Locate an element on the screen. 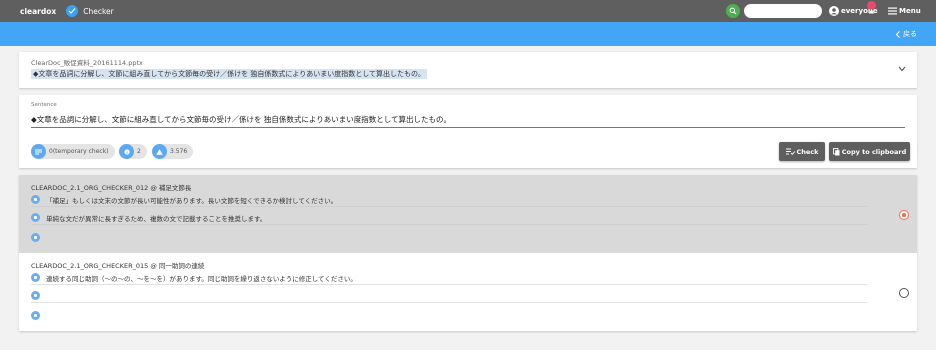 The image size is (936, 350). result-rule-title: CLEARDOC_2.1_ORG_CHECKER_015 @ 同一助詞の連続 is located at coordinates (118, 266).